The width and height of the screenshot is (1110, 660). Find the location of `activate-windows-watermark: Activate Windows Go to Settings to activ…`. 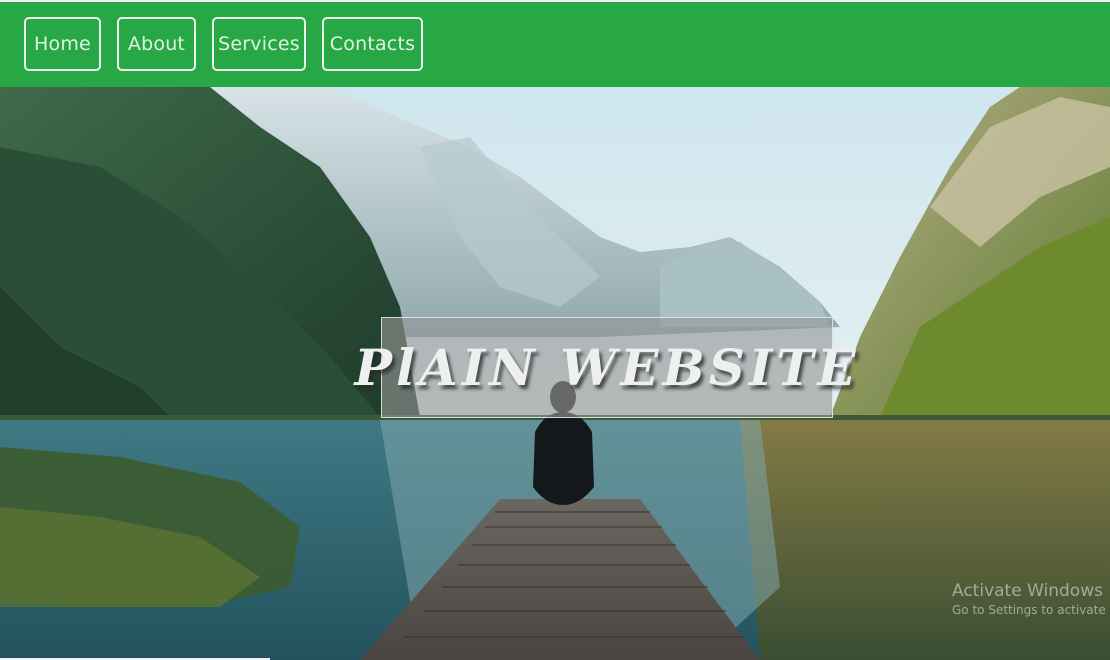

activate-windows-watermark: Activate Windows Go to Settings to activ… is located at coordinates (1029, 599).